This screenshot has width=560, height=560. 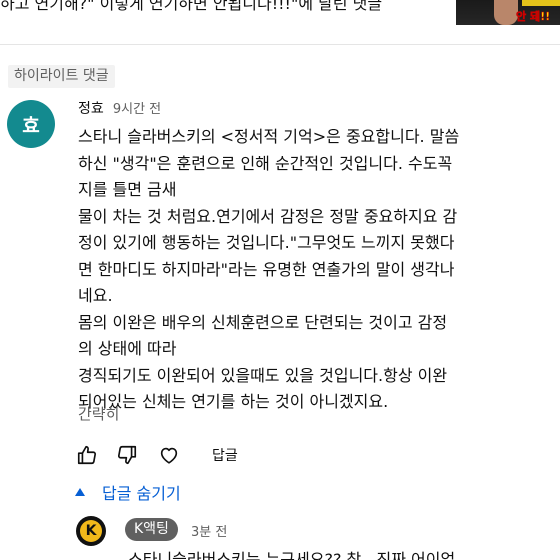 I want to click on comment-line: 지를 틀면 금새, so click(x=127, y=189).